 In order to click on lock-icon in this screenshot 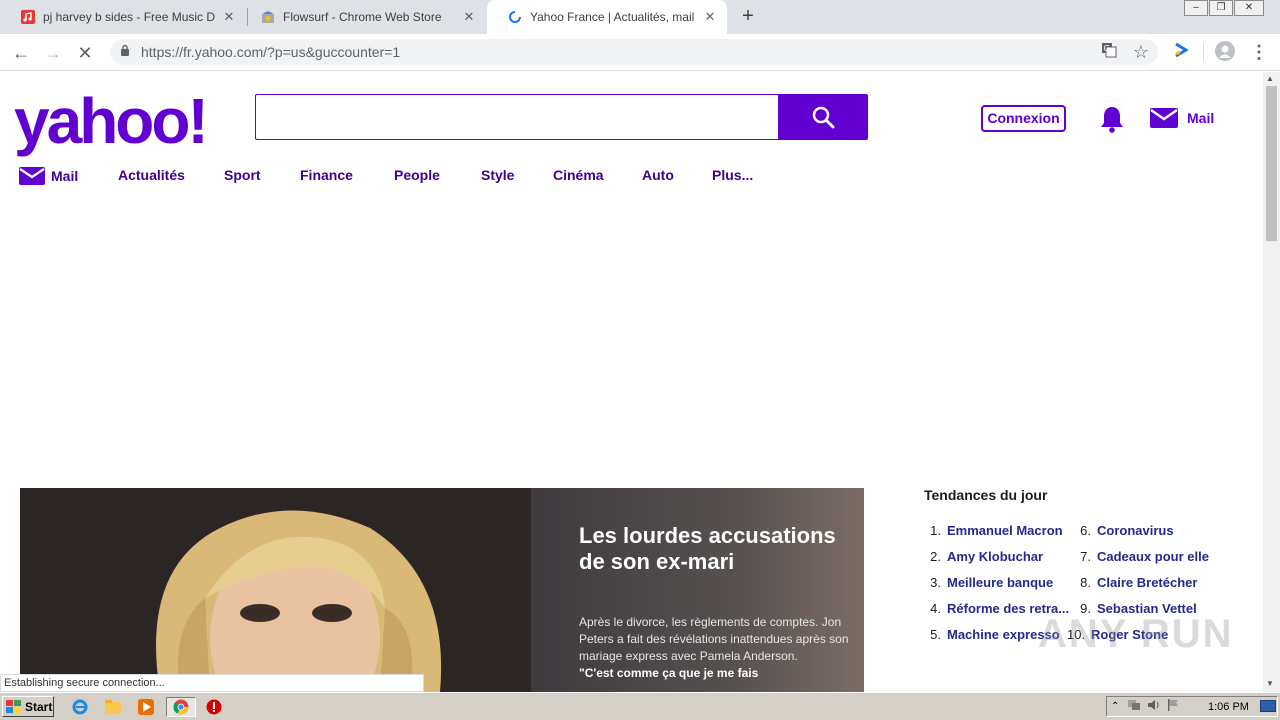, I will do `click(126, 51)`.